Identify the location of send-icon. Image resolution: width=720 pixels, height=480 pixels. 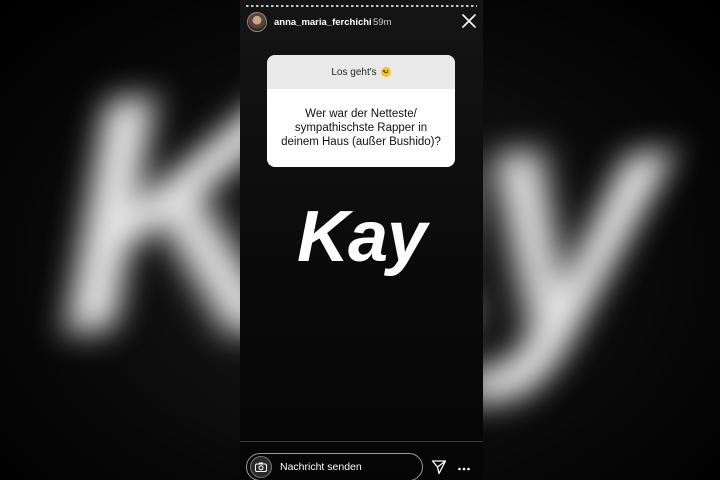
(439, 467).